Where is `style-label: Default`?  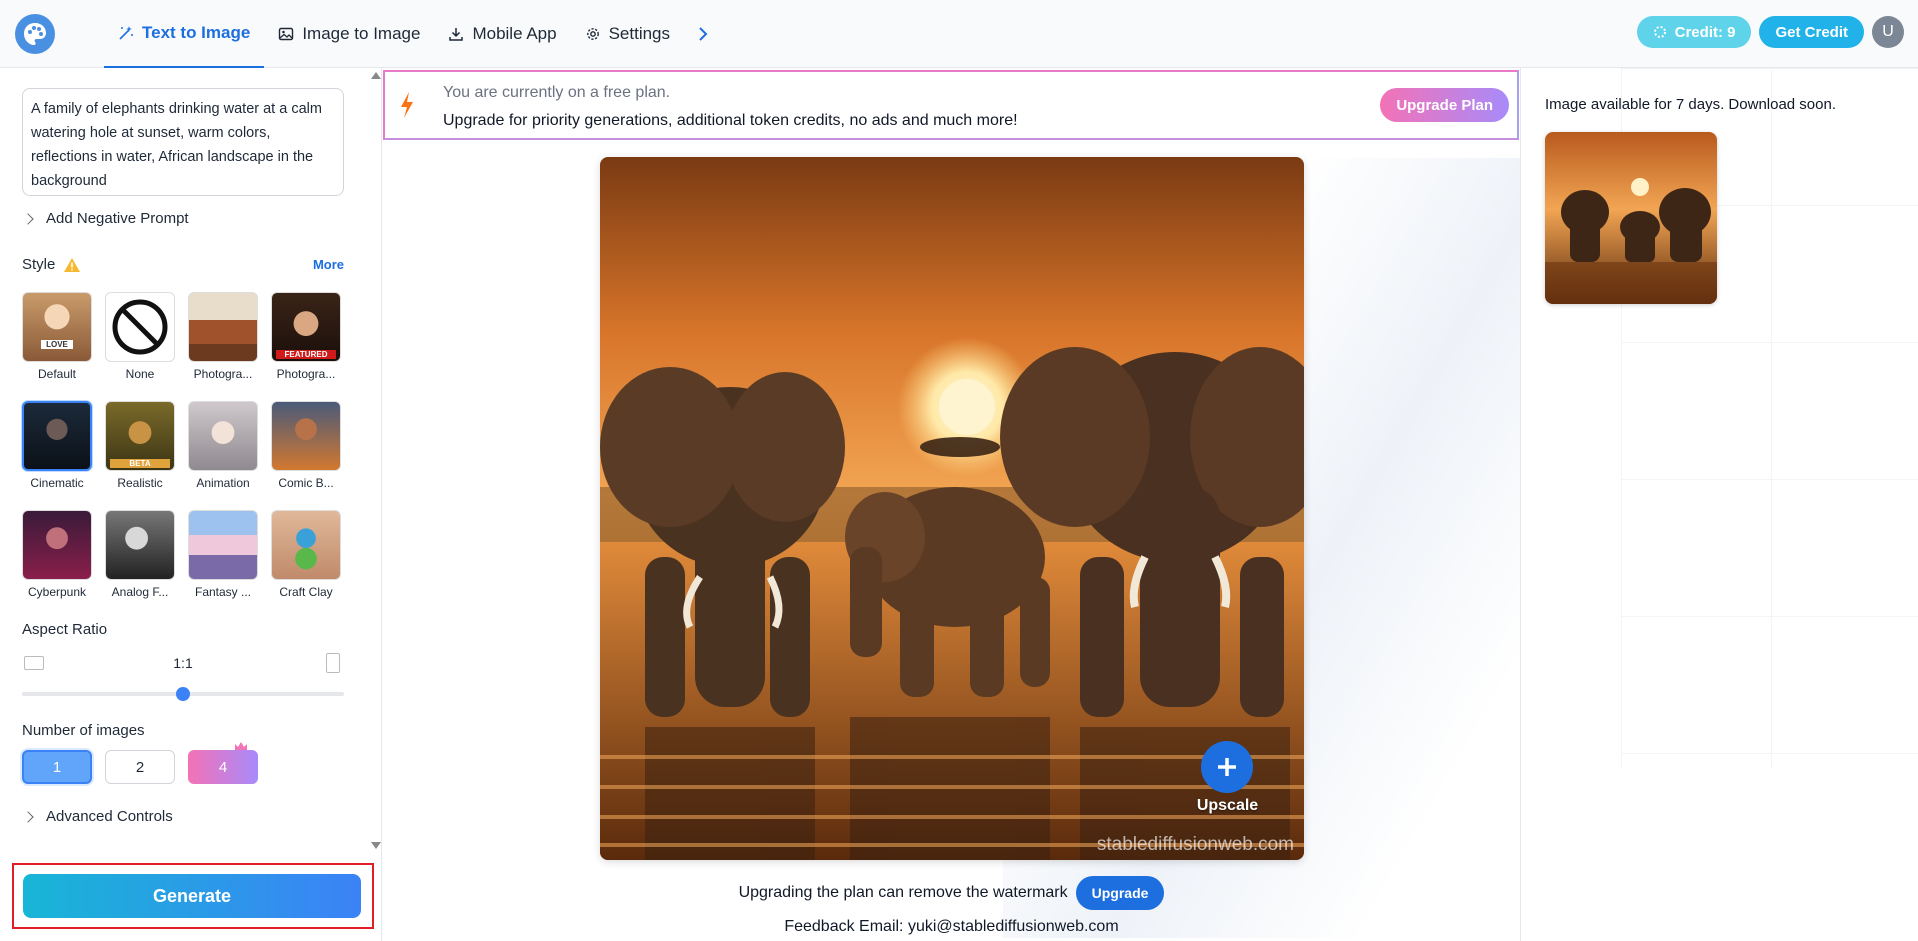
style-label: Default is located at coordinates (57, 374).